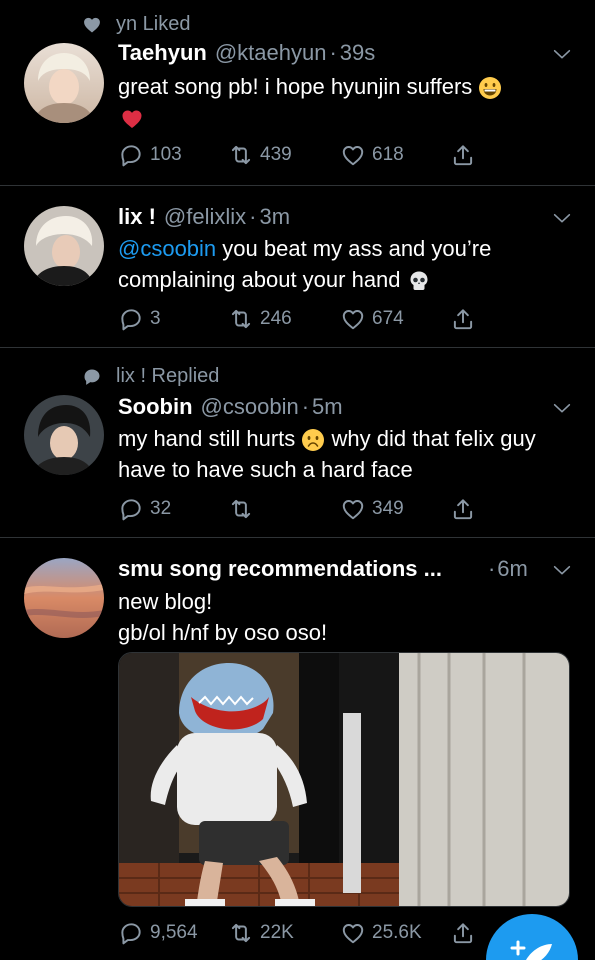  I want to click on like-button: 349, so click(372, 509).